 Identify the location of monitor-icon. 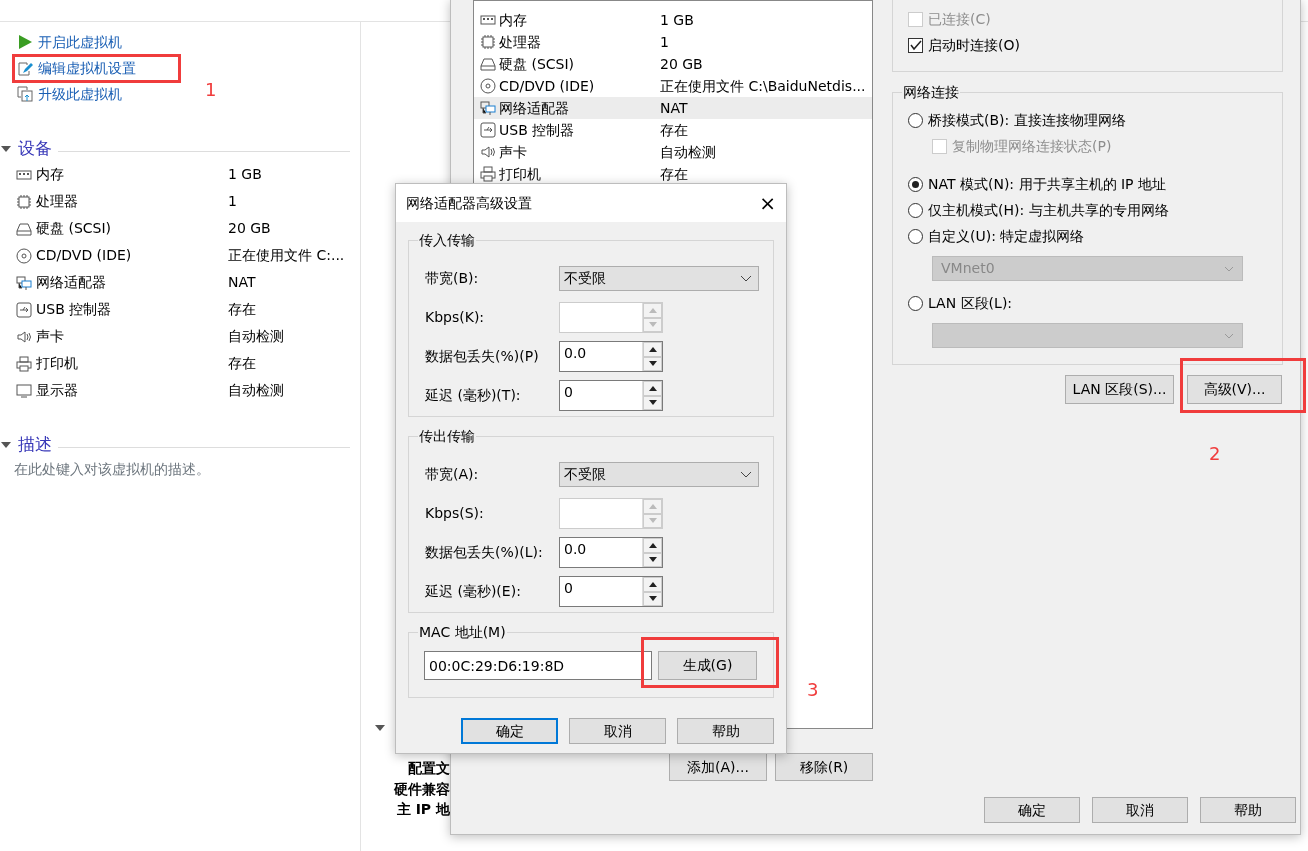
(24, 390).